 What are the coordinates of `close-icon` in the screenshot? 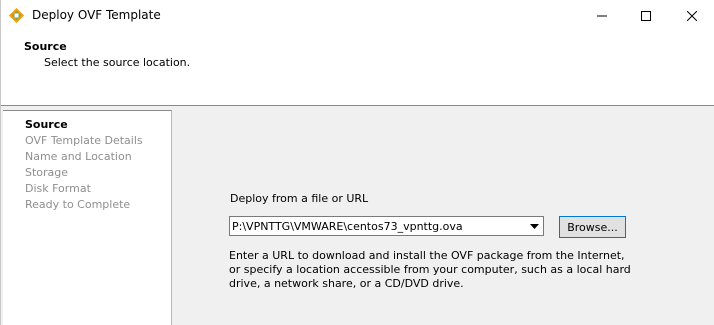 It's located at (692, 15).